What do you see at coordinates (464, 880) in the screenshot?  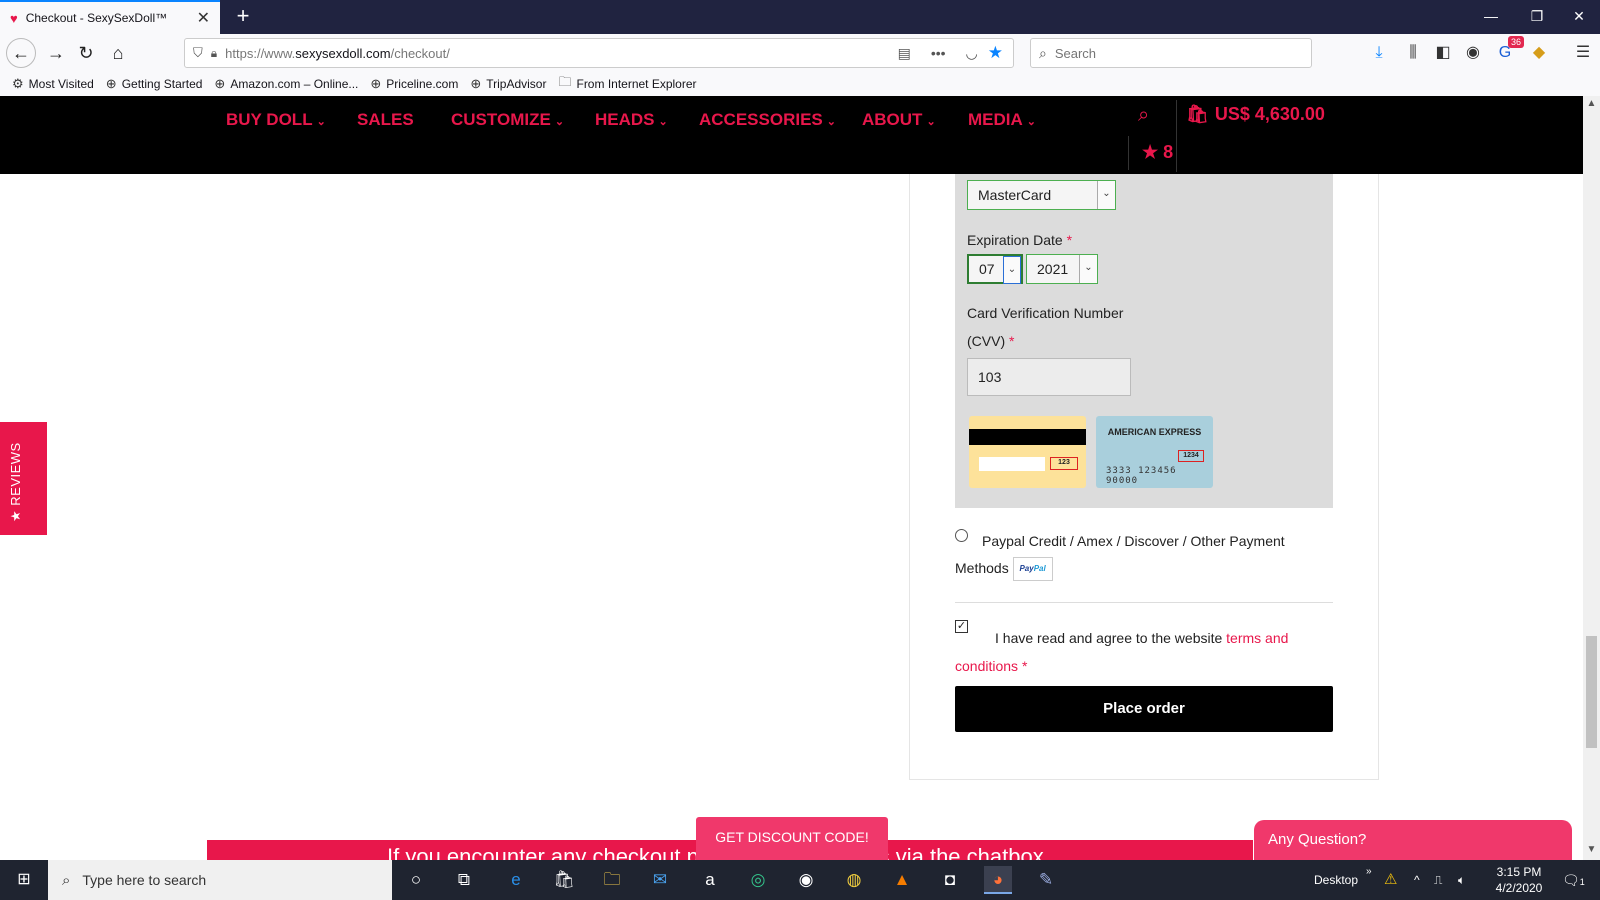 I see `task-view-icon: ⧉` at bounding box center [464, 880].